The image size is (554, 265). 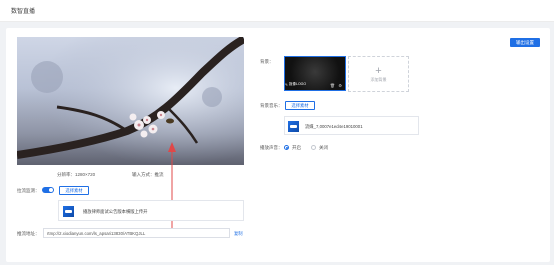 I want to click on delete-icon: 🗑, so click(x=332, y=85).